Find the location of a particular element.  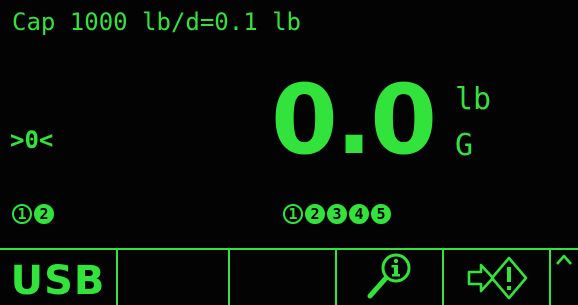

range-indicator-3: 3 is located at coordinates (337, 214).